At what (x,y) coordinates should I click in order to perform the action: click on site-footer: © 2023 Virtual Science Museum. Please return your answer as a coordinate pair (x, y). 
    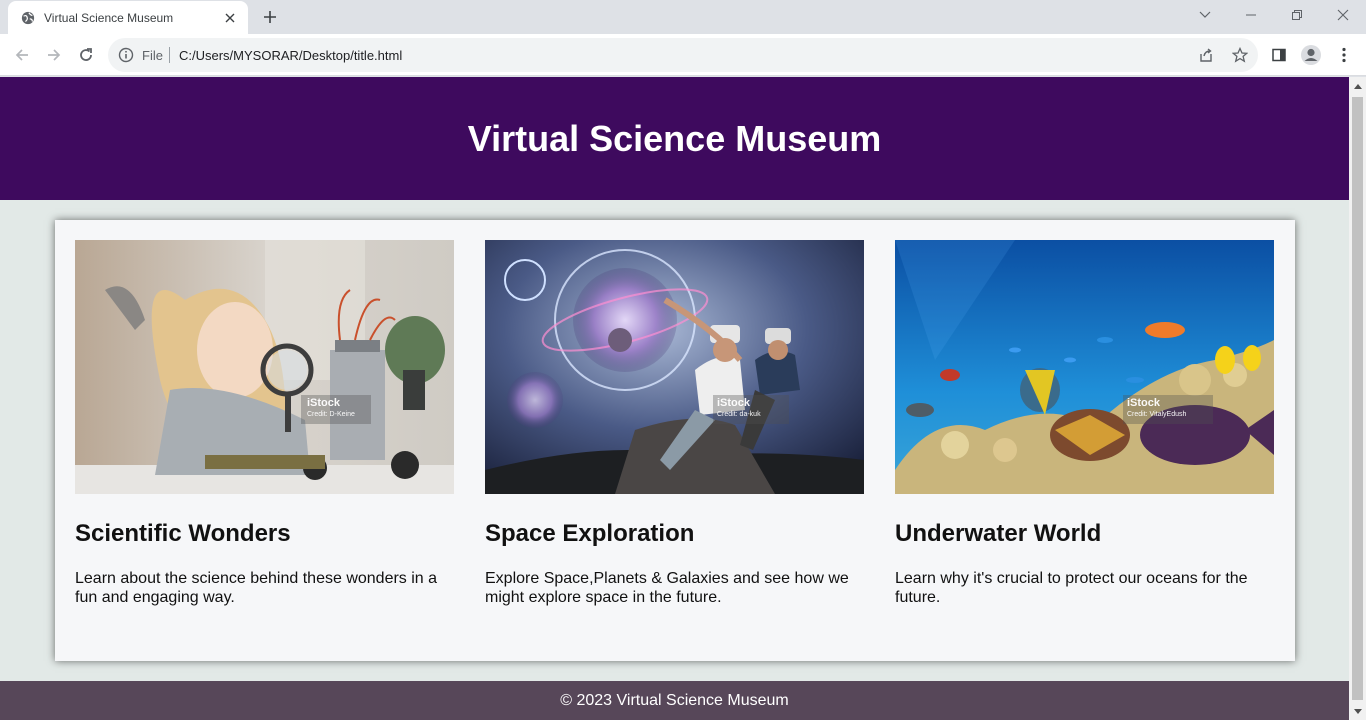
    Looking at the image, I should click on (674, 700).